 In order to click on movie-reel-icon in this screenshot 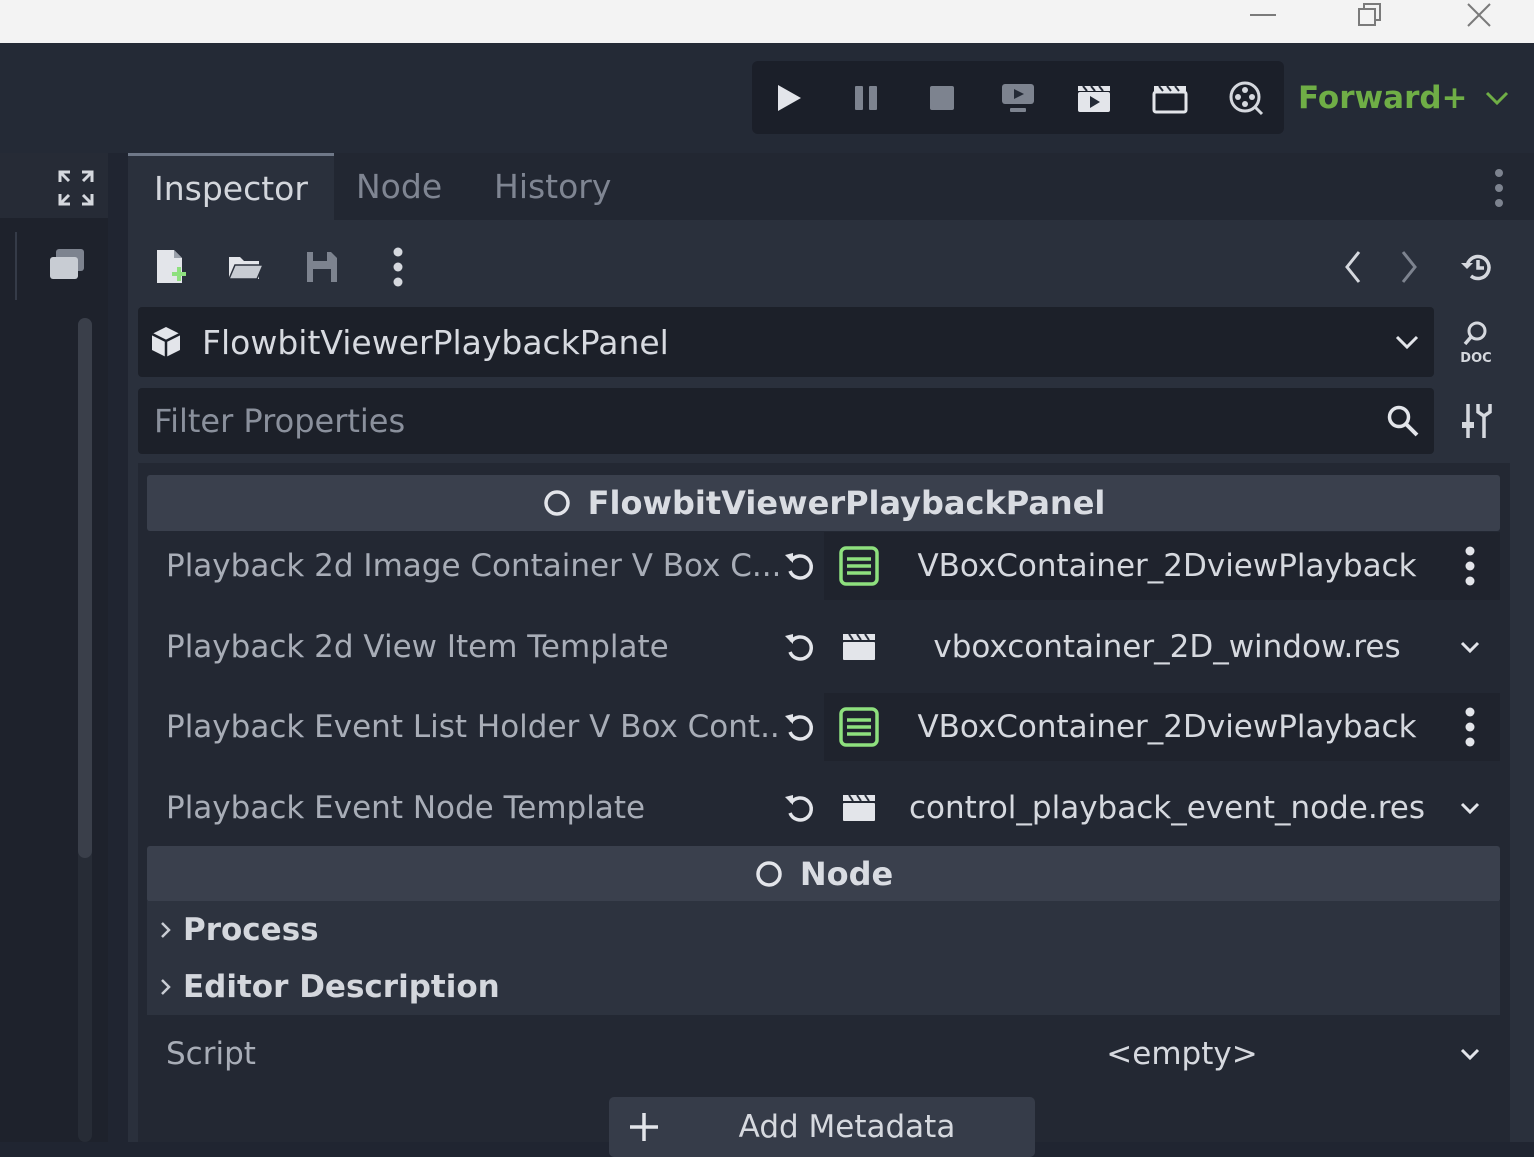, I will do `click(1246, 98)`.